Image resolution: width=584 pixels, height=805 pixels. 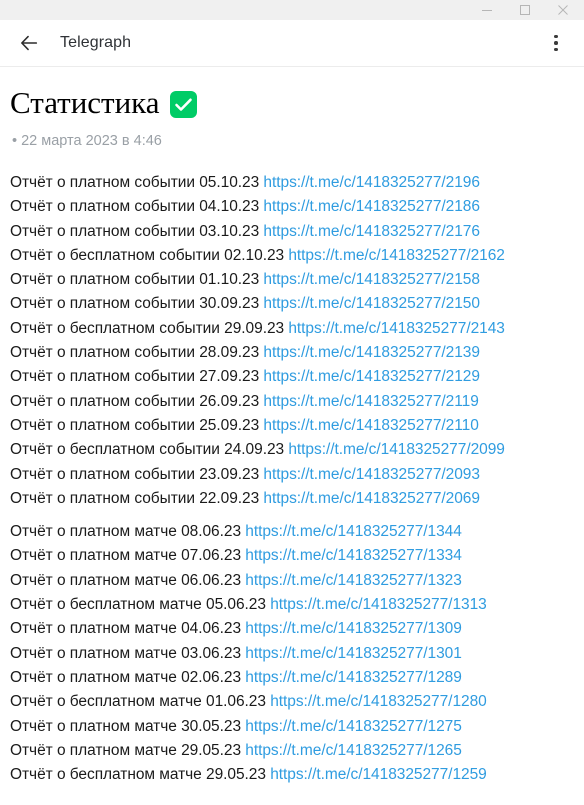 What do you see at coordinates (396, 449) in the screenshot?
I see `report-entry-link: https://t.me/c/1418325277/2099` at bounding box center [396, 449].